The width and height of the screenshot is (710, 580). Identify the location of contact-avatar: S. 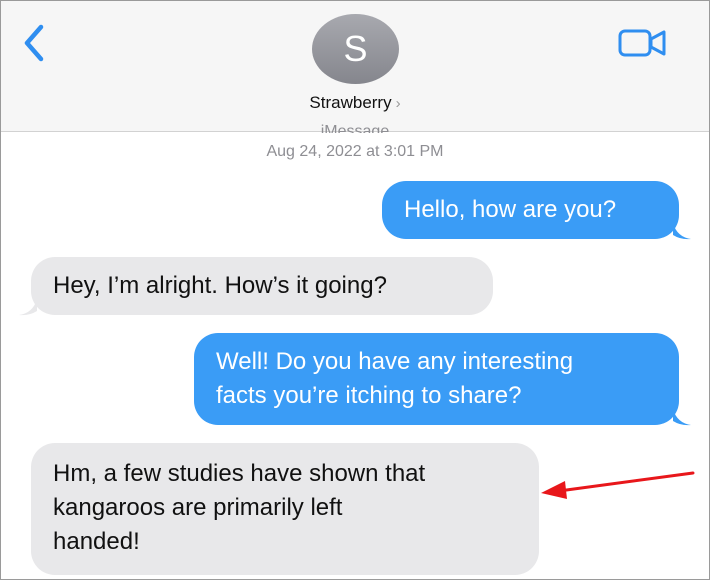
(355, 49).